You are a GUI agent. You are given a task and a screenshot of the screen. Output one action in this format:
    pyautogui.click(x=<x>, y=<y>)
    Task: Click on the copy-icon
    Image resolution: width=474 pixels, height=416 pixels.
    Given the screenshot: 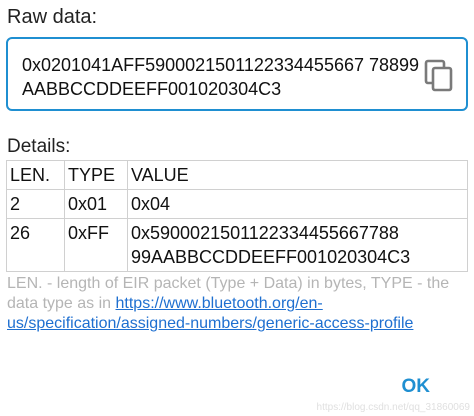 What is the action you would take?
    pyautogui.click(x=439, y=76)
    